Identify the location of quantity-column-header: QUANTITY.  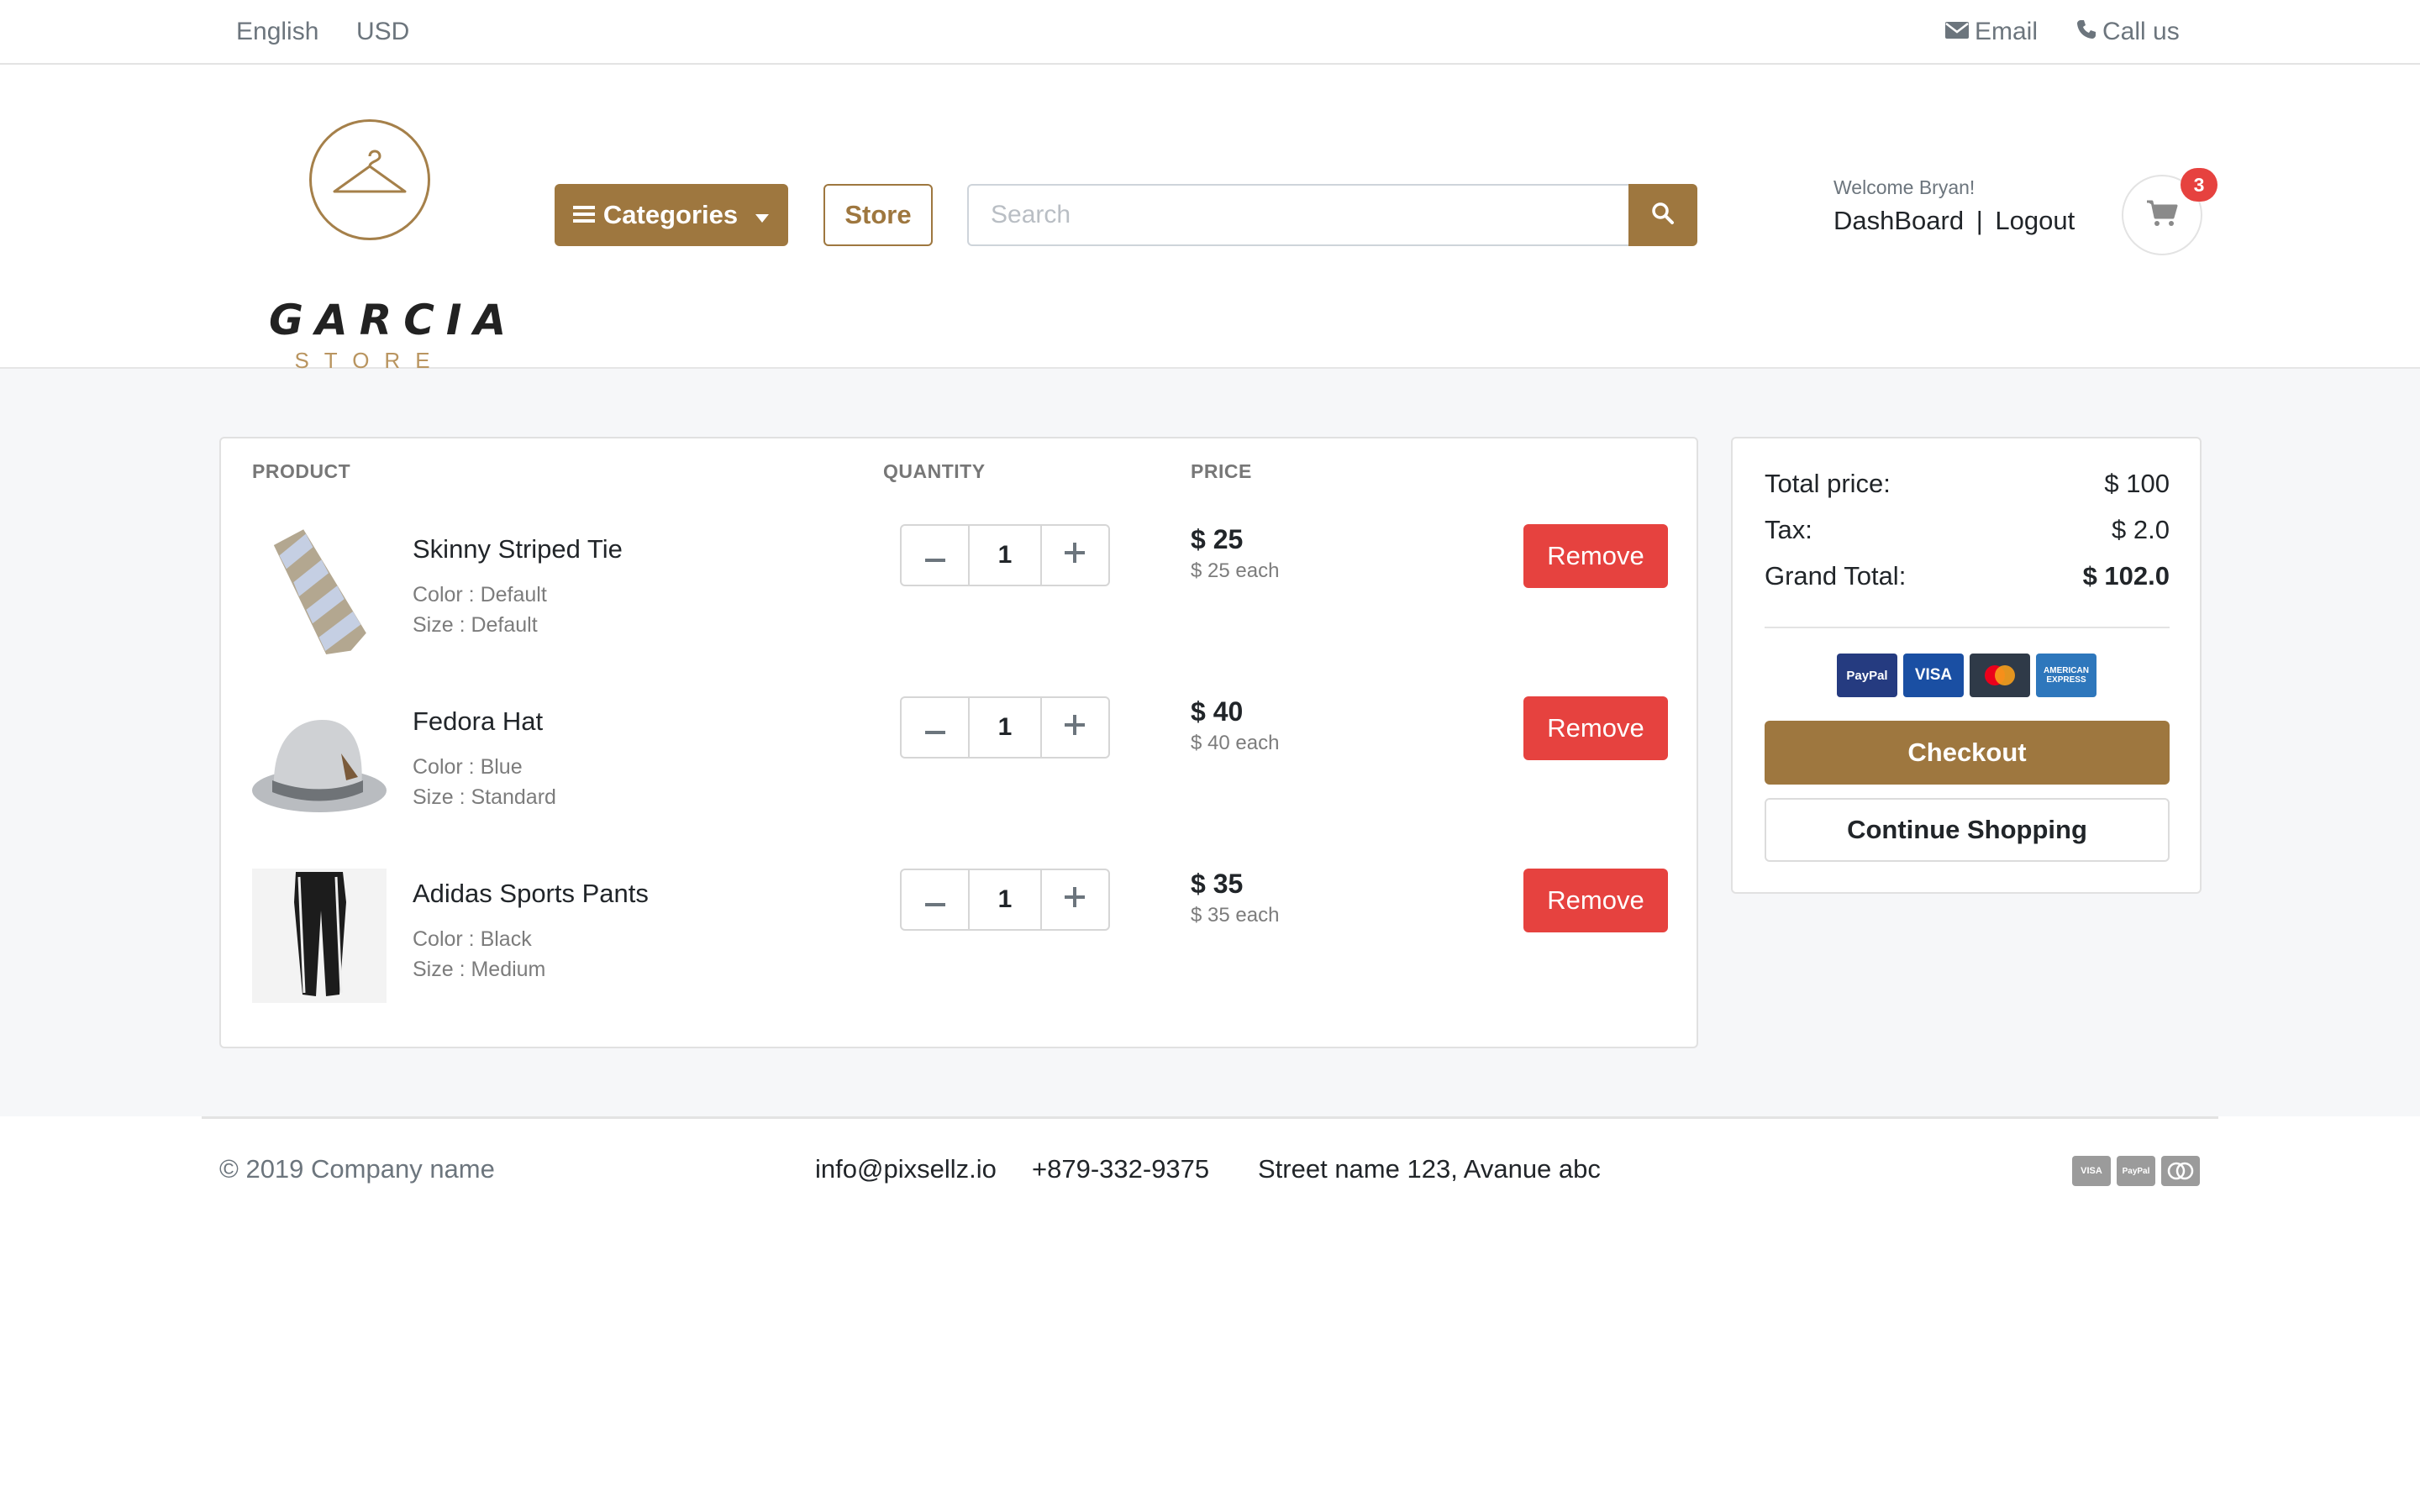
(934, 471).